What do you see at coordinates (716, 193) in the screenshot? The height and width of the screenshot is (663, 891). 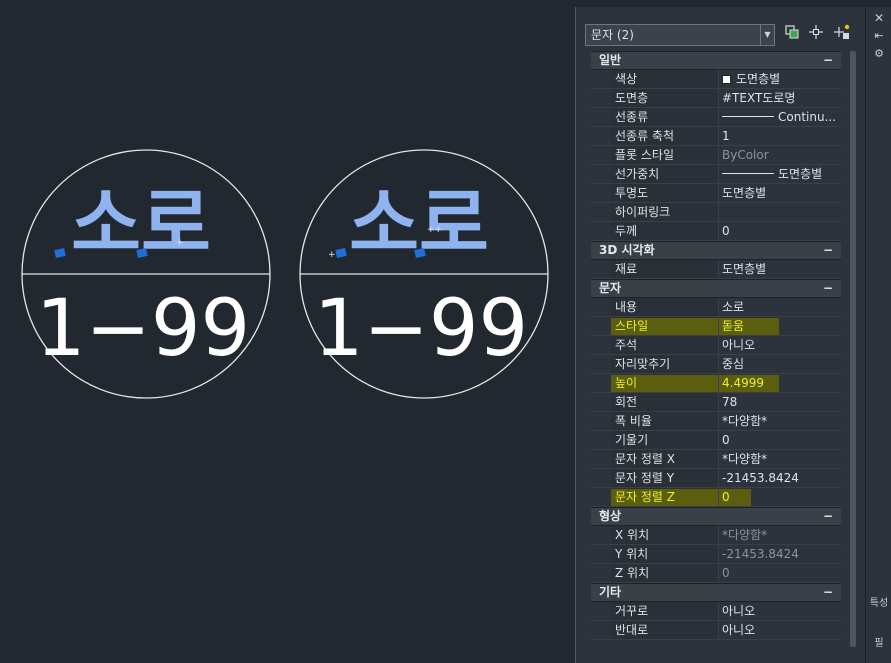 I see `property-row: 투명도 도면층별` at bounding box center [716, 193].